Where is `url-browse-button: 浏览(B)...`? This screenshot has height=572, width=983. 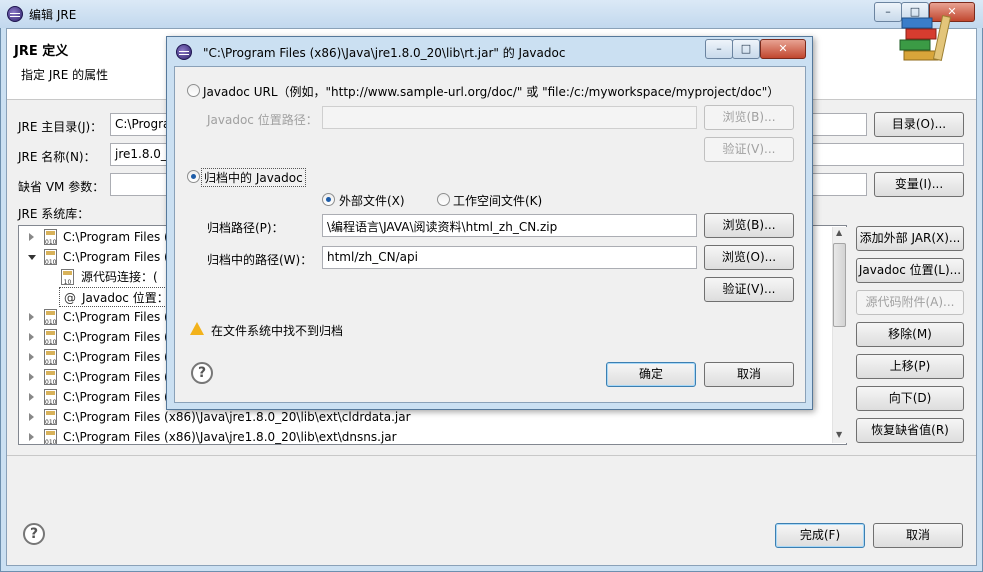
url-browse-button: 浏览(B)... is located at coordinates (749, 117).